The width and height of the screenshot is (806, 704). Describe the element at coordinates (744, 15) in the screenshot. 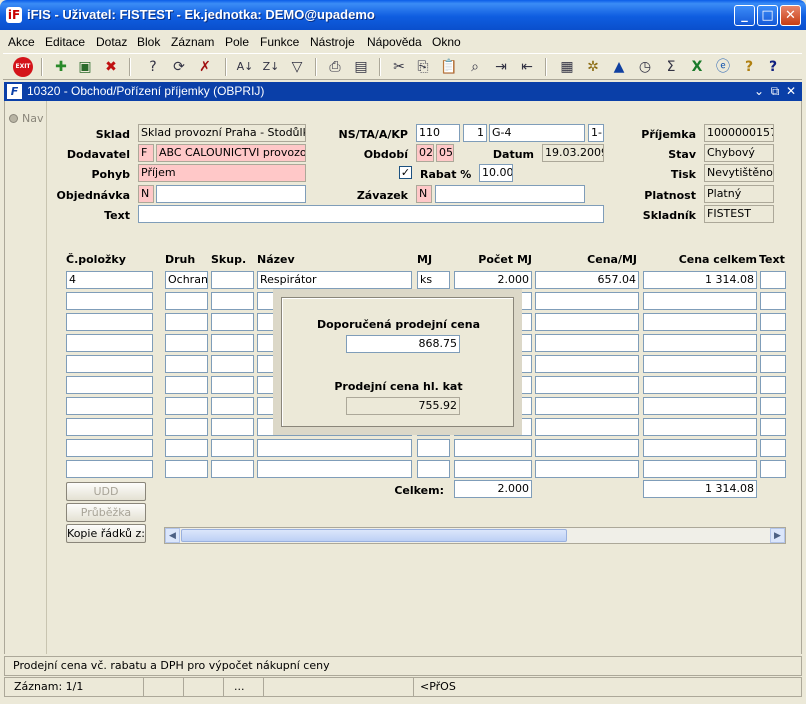

I see `minimize-button: _` at that location.